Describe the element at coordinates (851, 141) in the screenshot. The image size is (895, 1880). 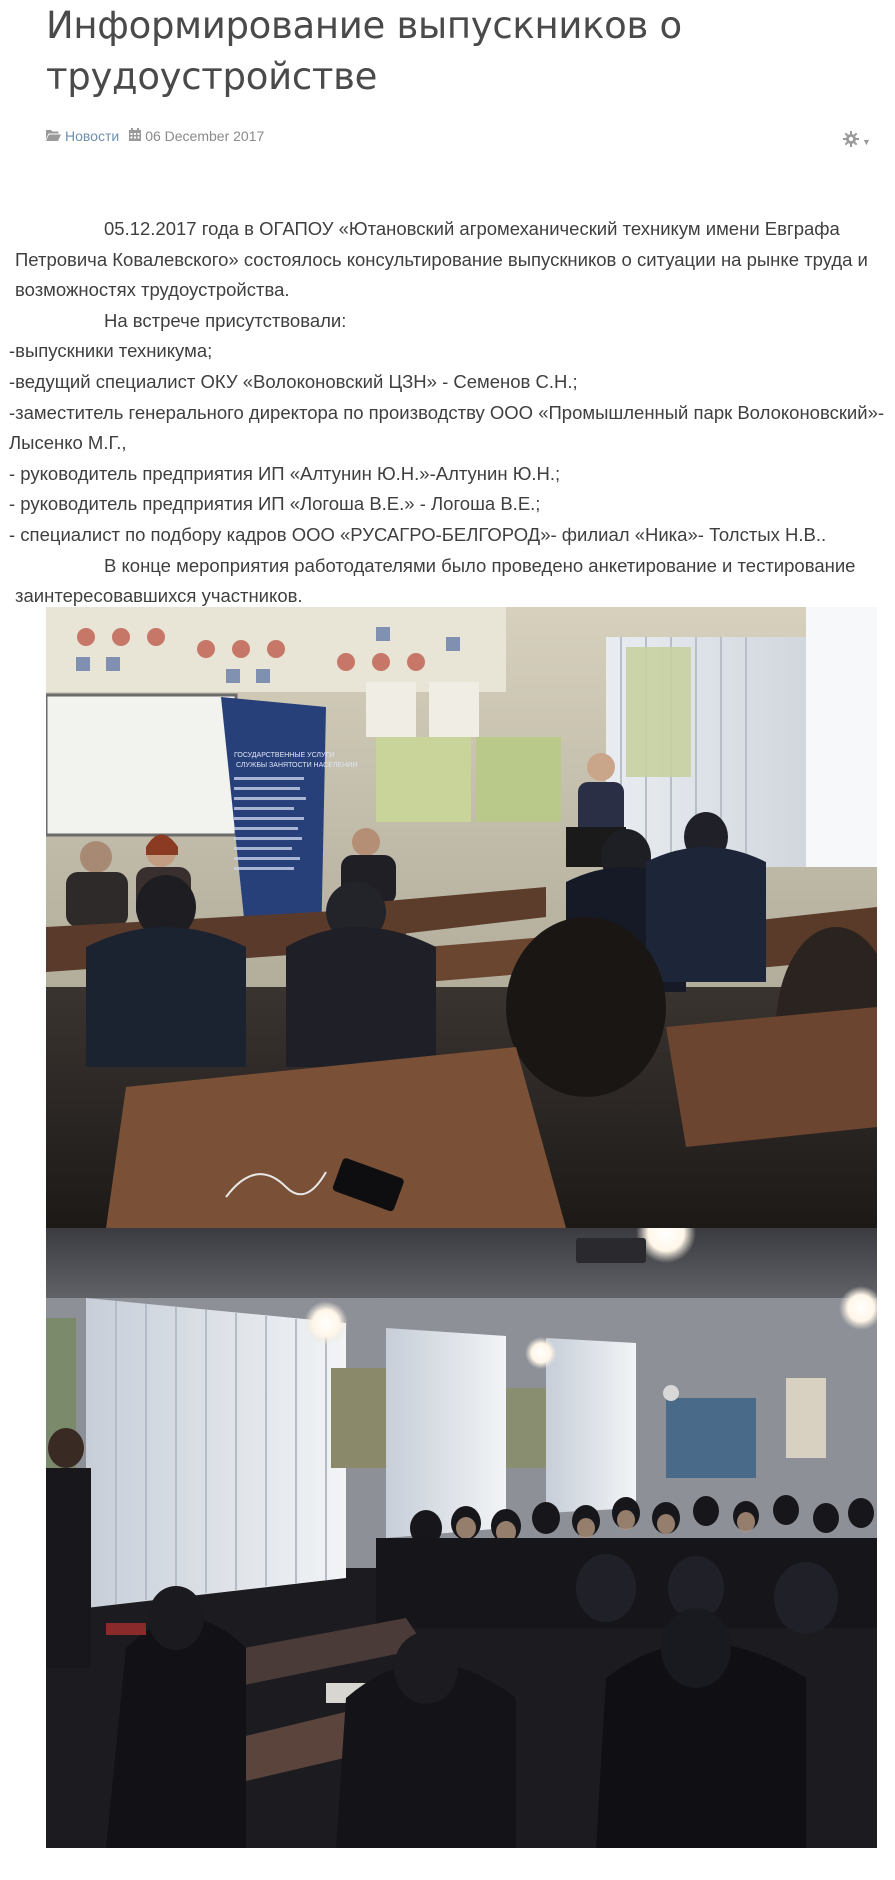
I see `gear-icon` at that location.